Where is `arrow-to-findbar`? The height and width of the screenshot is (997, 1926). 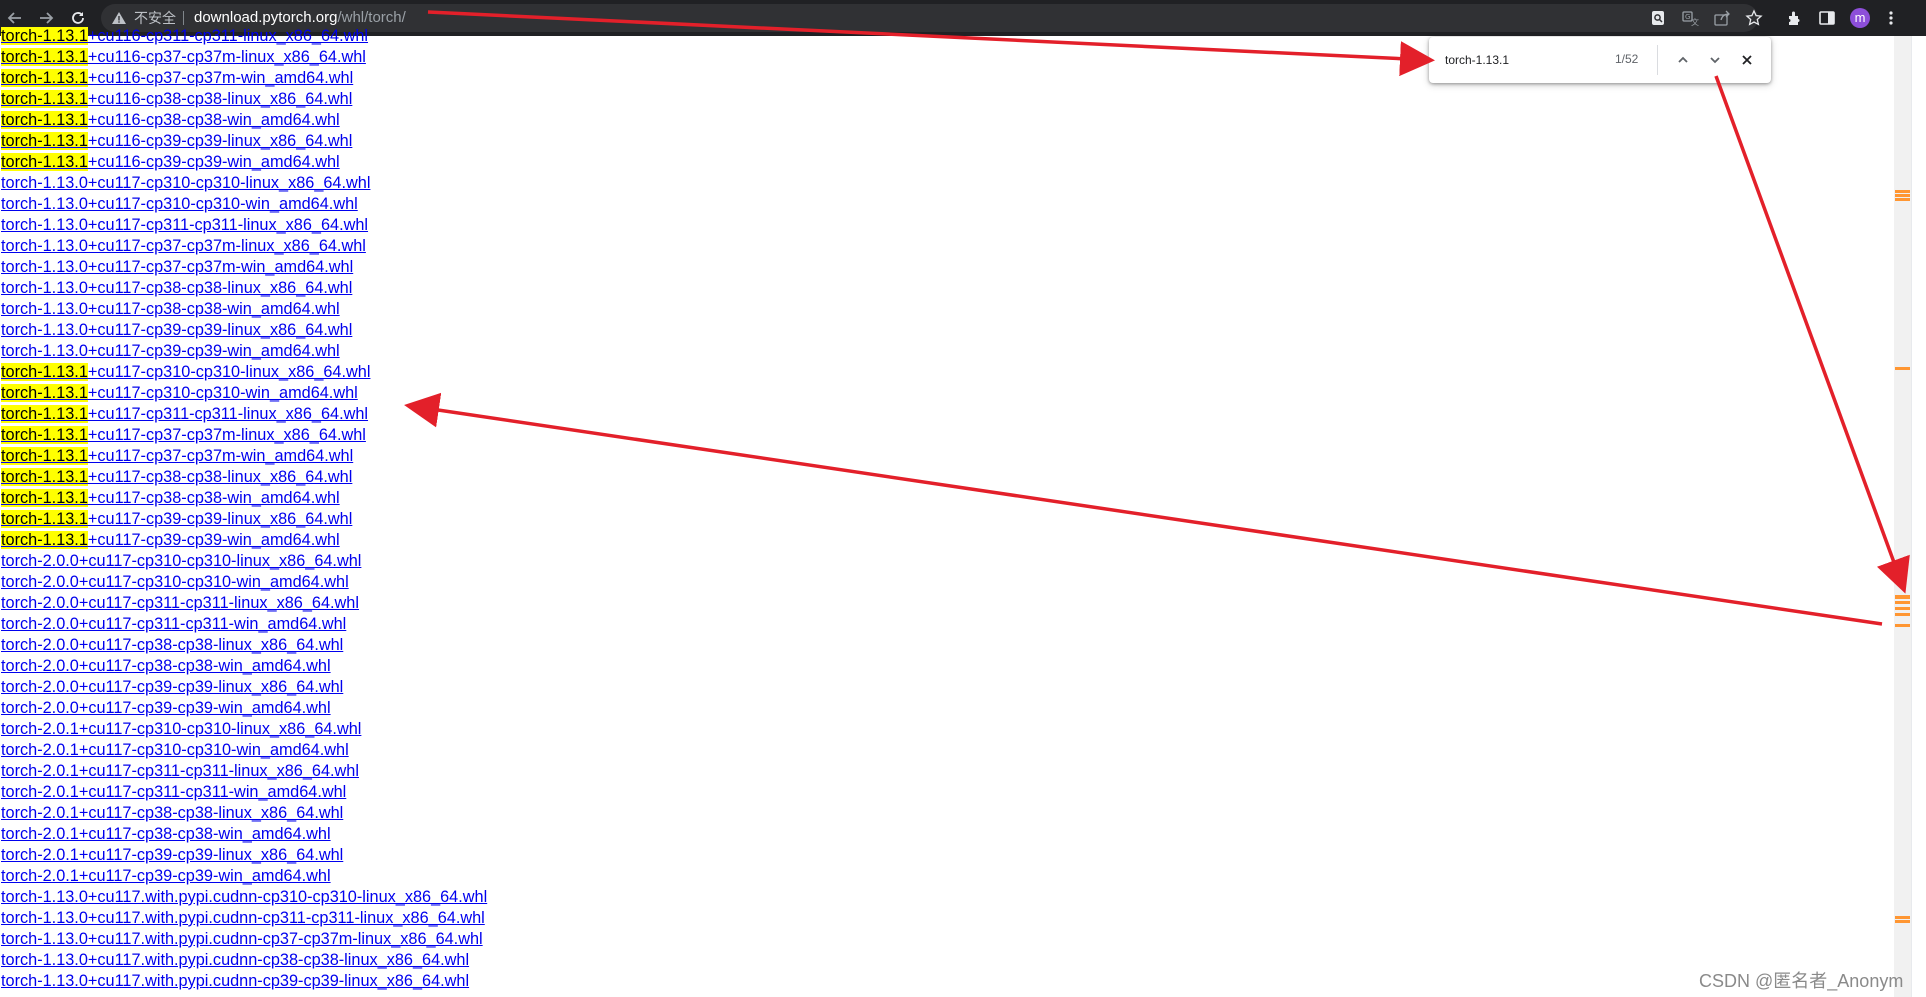 arrow-to-findbar is located at coordinates (931, 43).